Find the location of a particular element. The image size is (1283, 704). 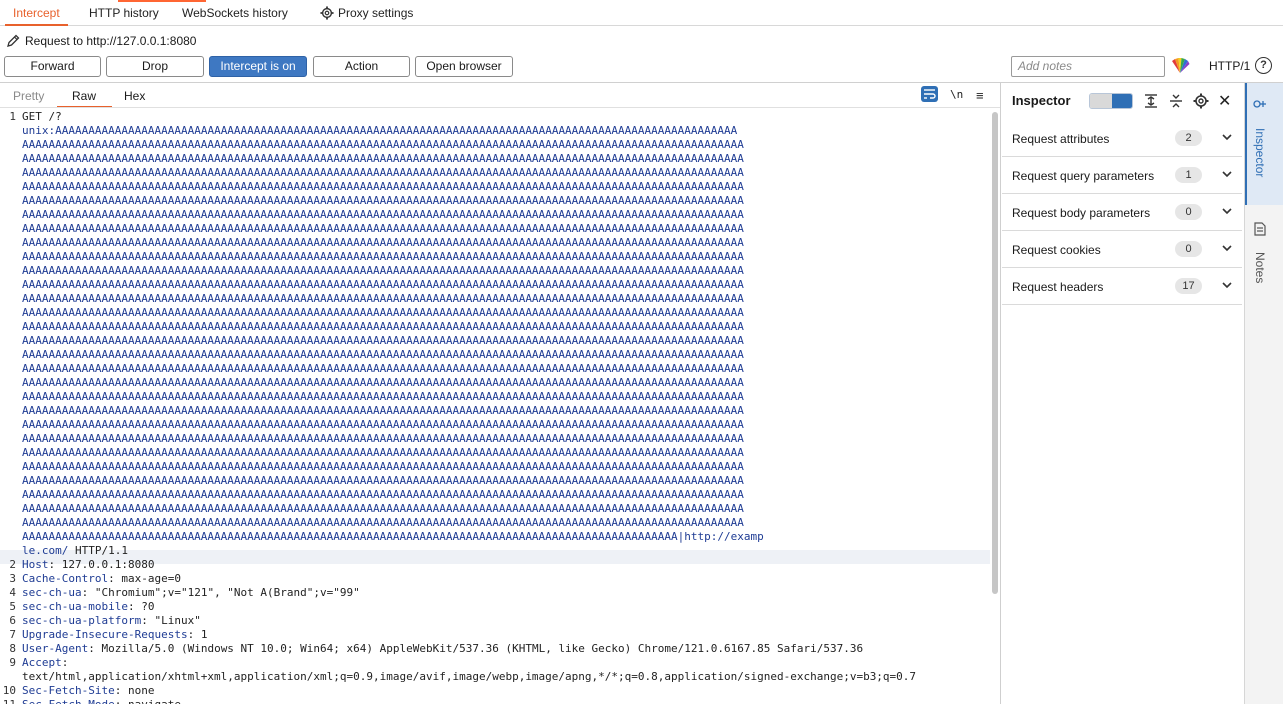

tab-websockets-history: WebSockets history is located at coordinates (235, 16).